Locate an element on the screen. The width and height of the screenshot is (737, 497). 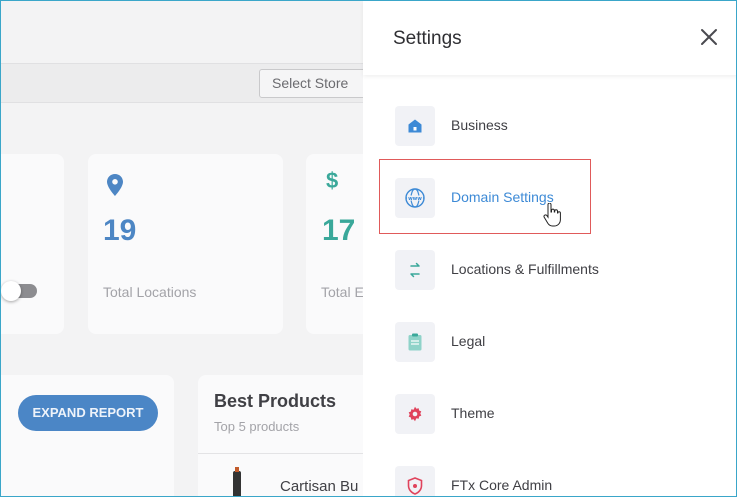
settings-title: Settings is located at coordinates (427, 38).